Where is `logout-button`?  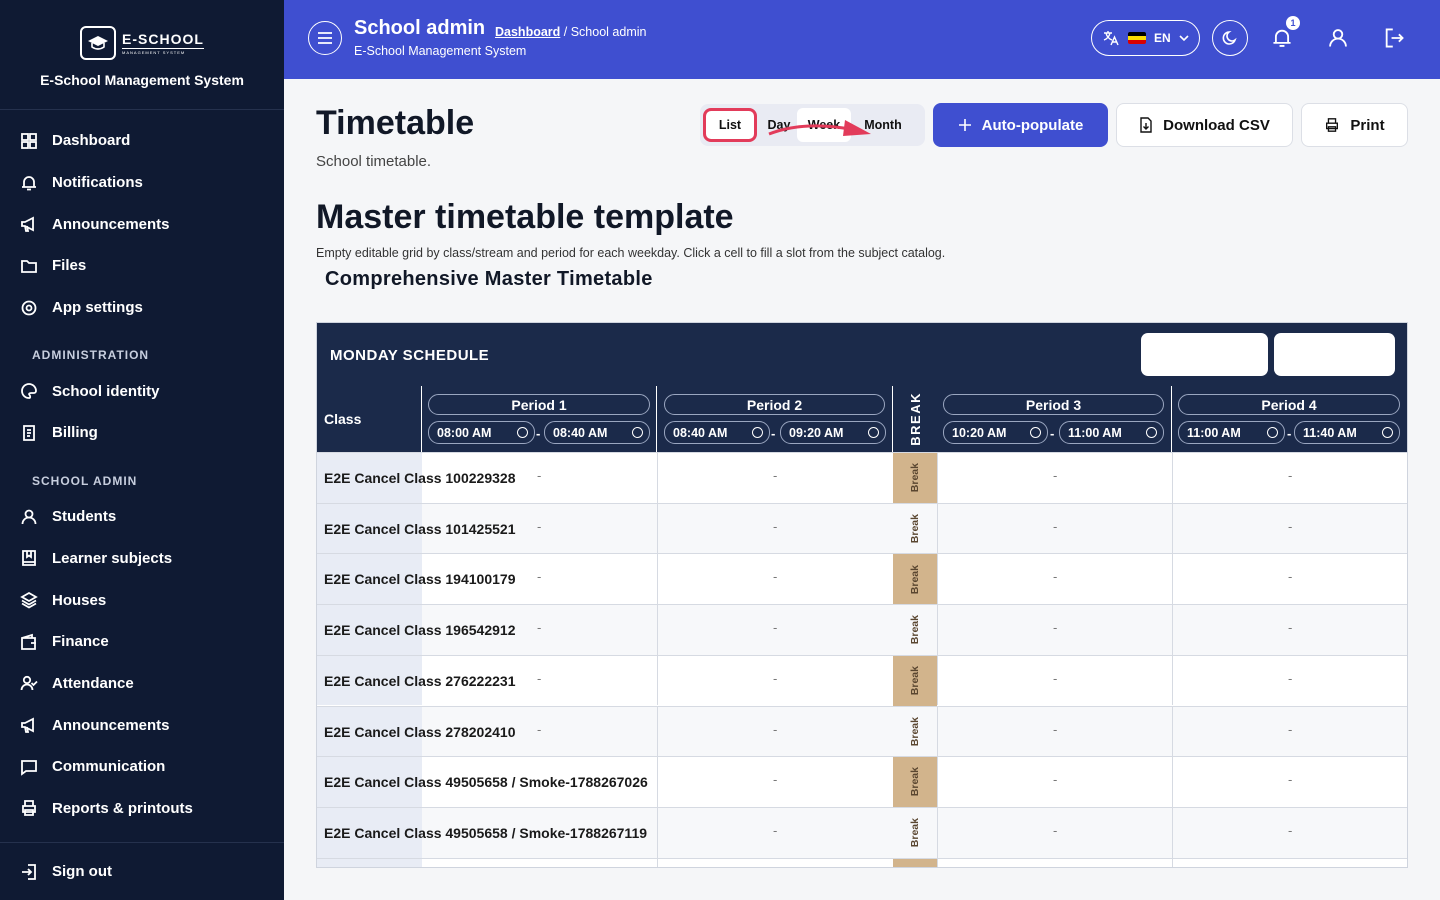
logout-button is located at coordinates (1394, 38).